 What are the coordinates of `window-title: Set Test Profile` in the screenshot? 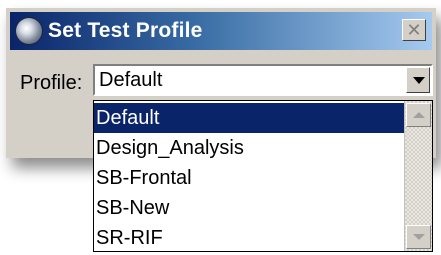 It's located at (125, 30).